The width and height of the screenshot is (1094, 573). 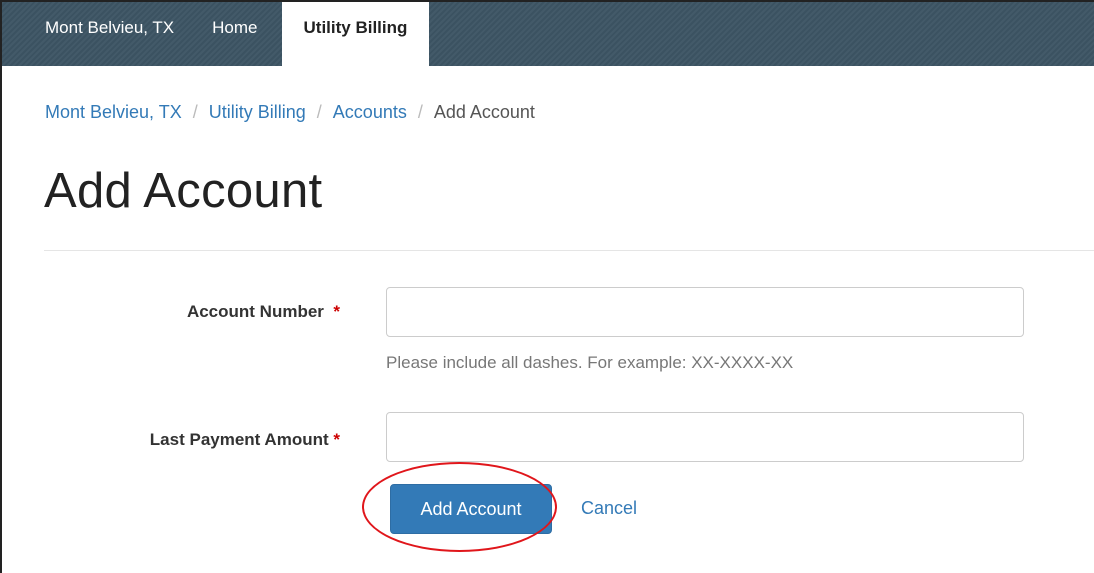 I want to click on last-payment-amount-label-text: Last Payment Amount, so click(x=239, y=439).